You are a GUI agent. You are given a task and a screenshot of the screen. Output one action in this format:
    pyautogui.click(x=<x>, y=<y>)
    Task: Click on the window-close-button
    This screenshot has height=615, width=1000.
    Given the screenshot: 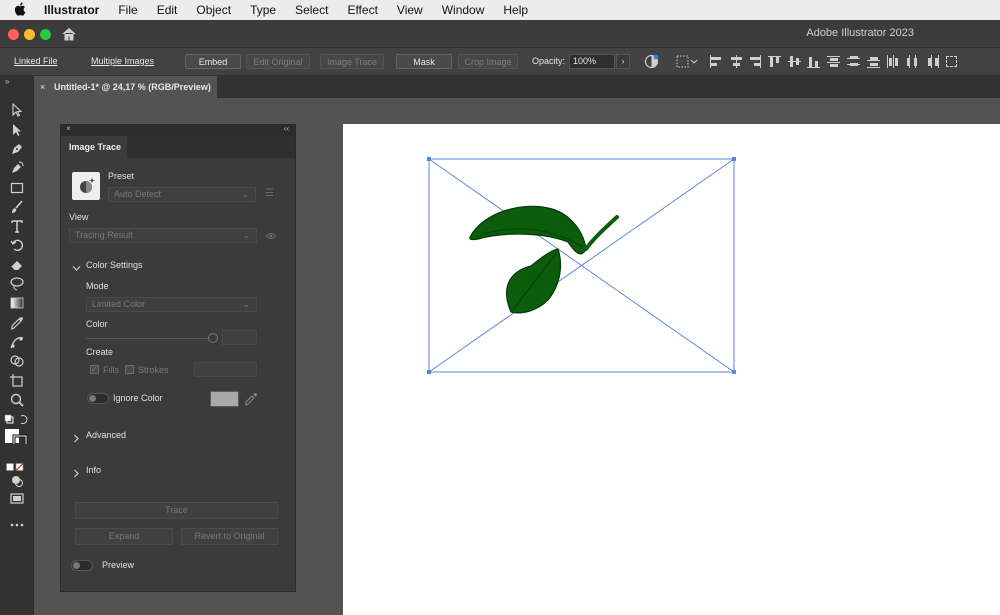 What is the action you would take?
    pyautogui.click(x=13, y=34)
    